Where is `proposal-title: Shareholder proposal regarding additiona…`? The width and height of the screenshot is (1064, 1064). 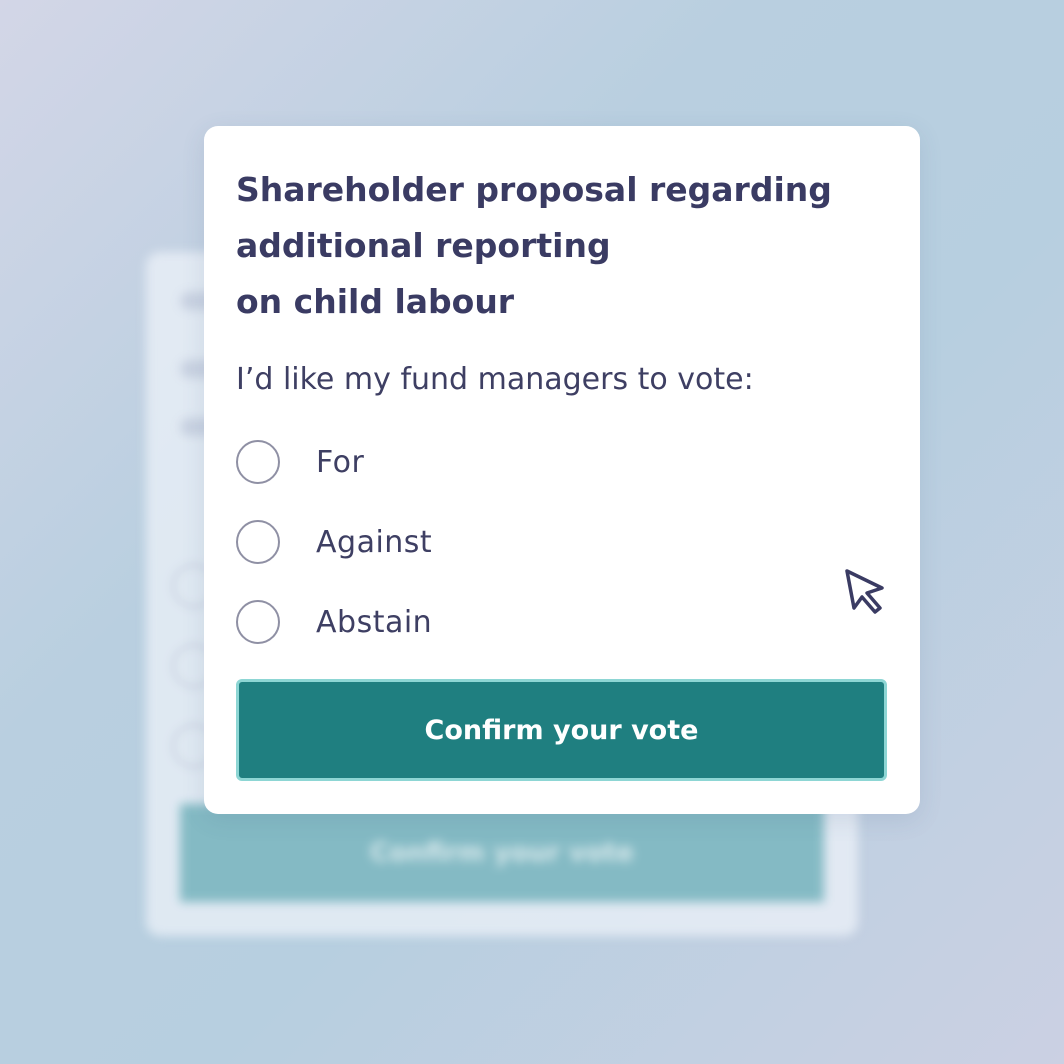
proposal-title: Shareholder proposal regarding additiona… is located at coordinates (566, 246).